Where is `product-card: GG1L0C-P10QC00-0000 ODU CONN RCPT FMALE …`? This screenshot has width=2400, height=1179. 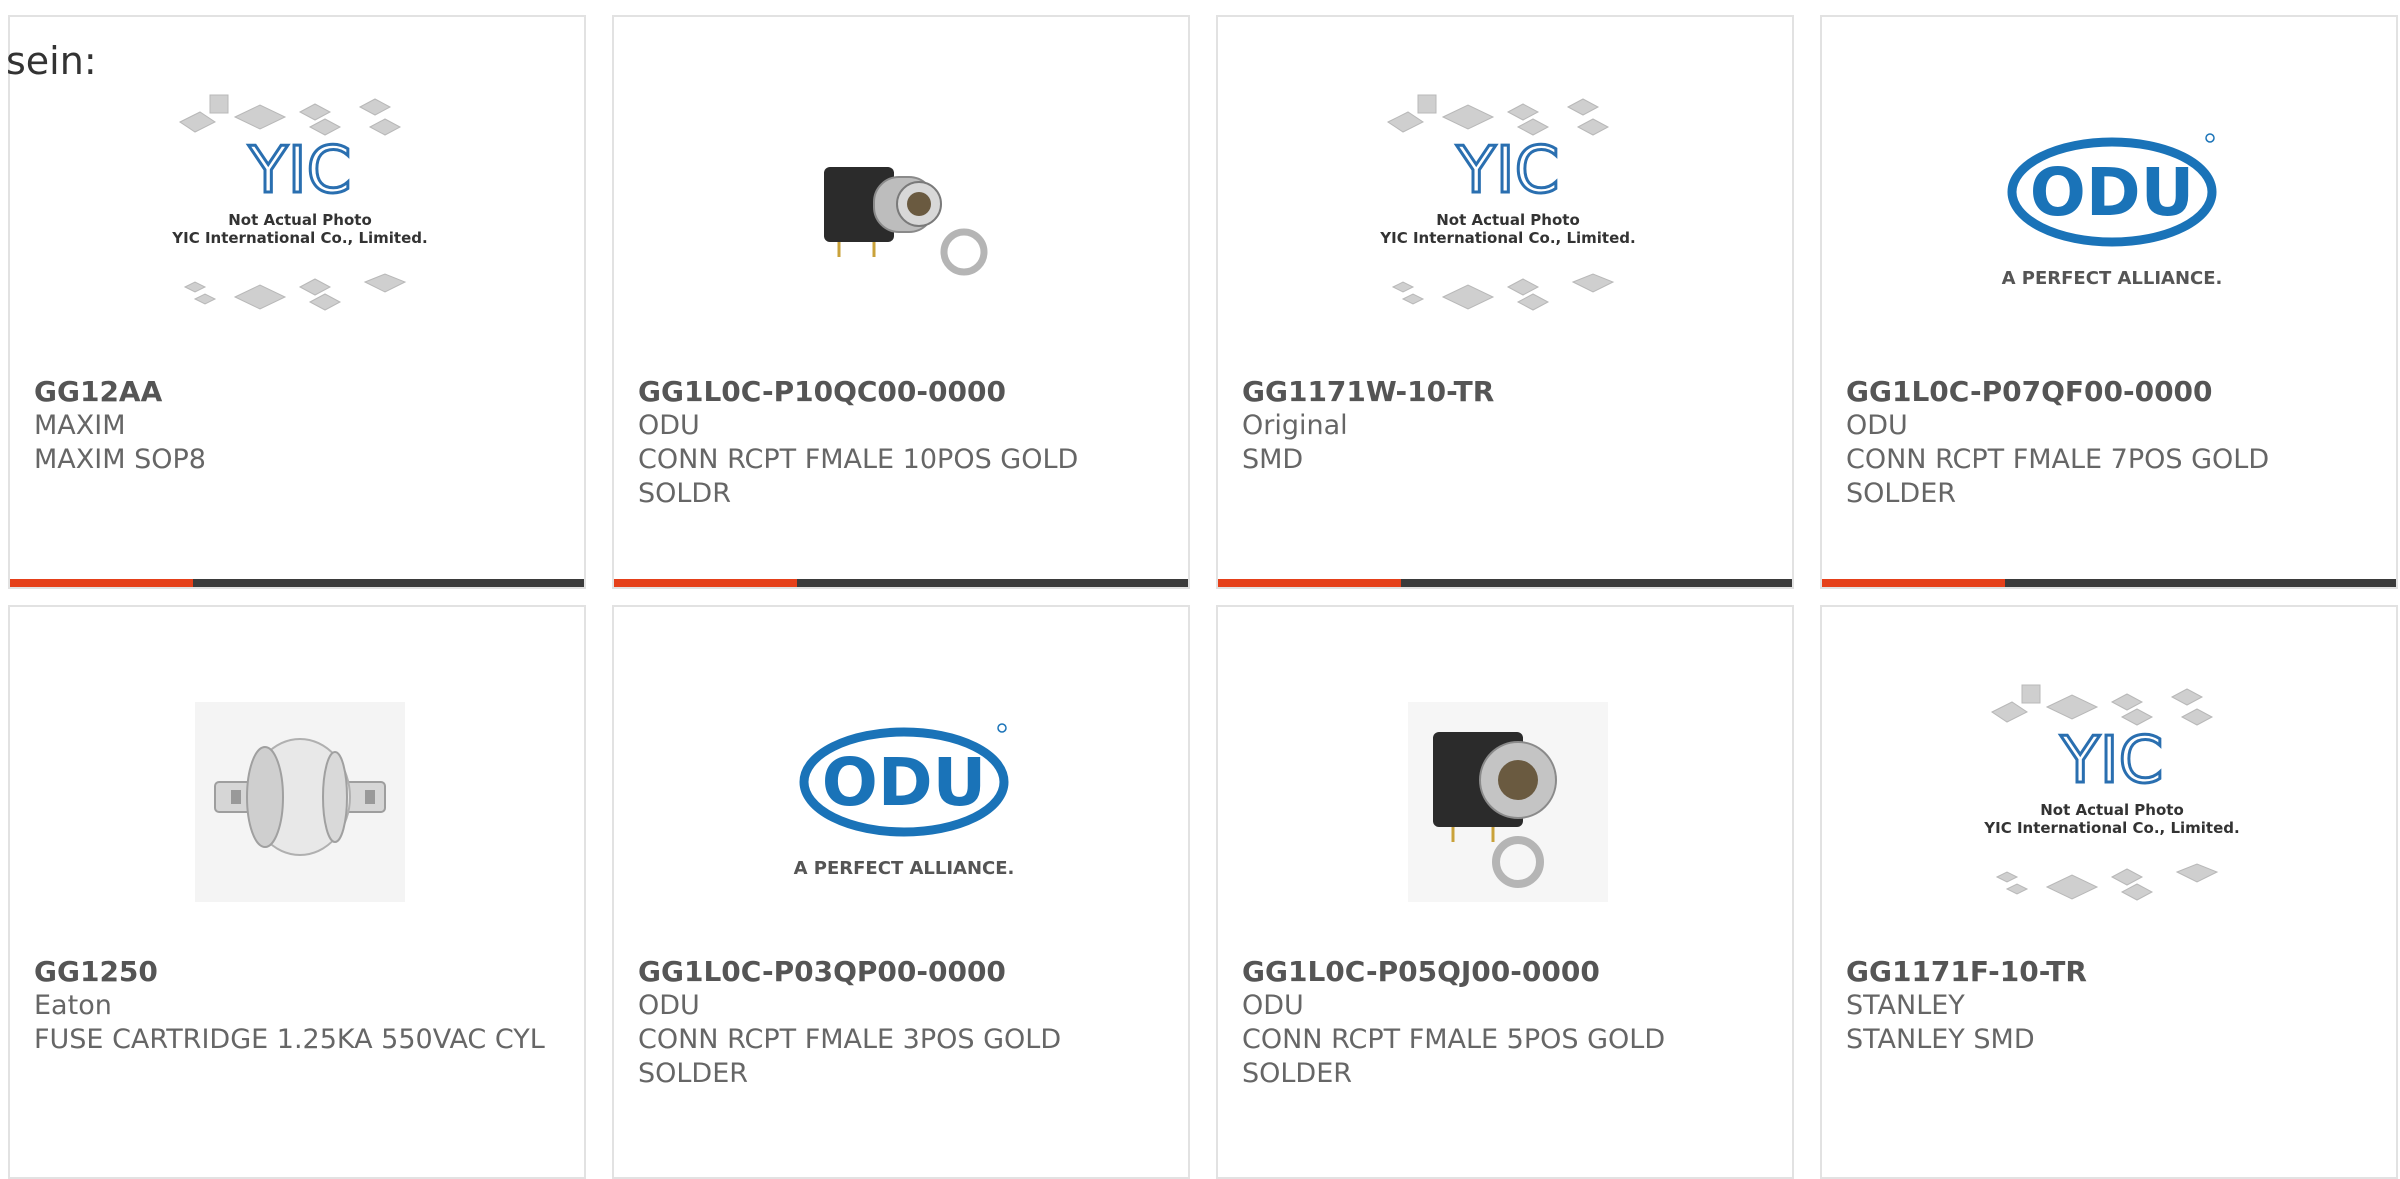 product-card: GG1L0C-P10QC00-0000 ODU CONN RCPT FMALE … is located at coordinates (901, 302).